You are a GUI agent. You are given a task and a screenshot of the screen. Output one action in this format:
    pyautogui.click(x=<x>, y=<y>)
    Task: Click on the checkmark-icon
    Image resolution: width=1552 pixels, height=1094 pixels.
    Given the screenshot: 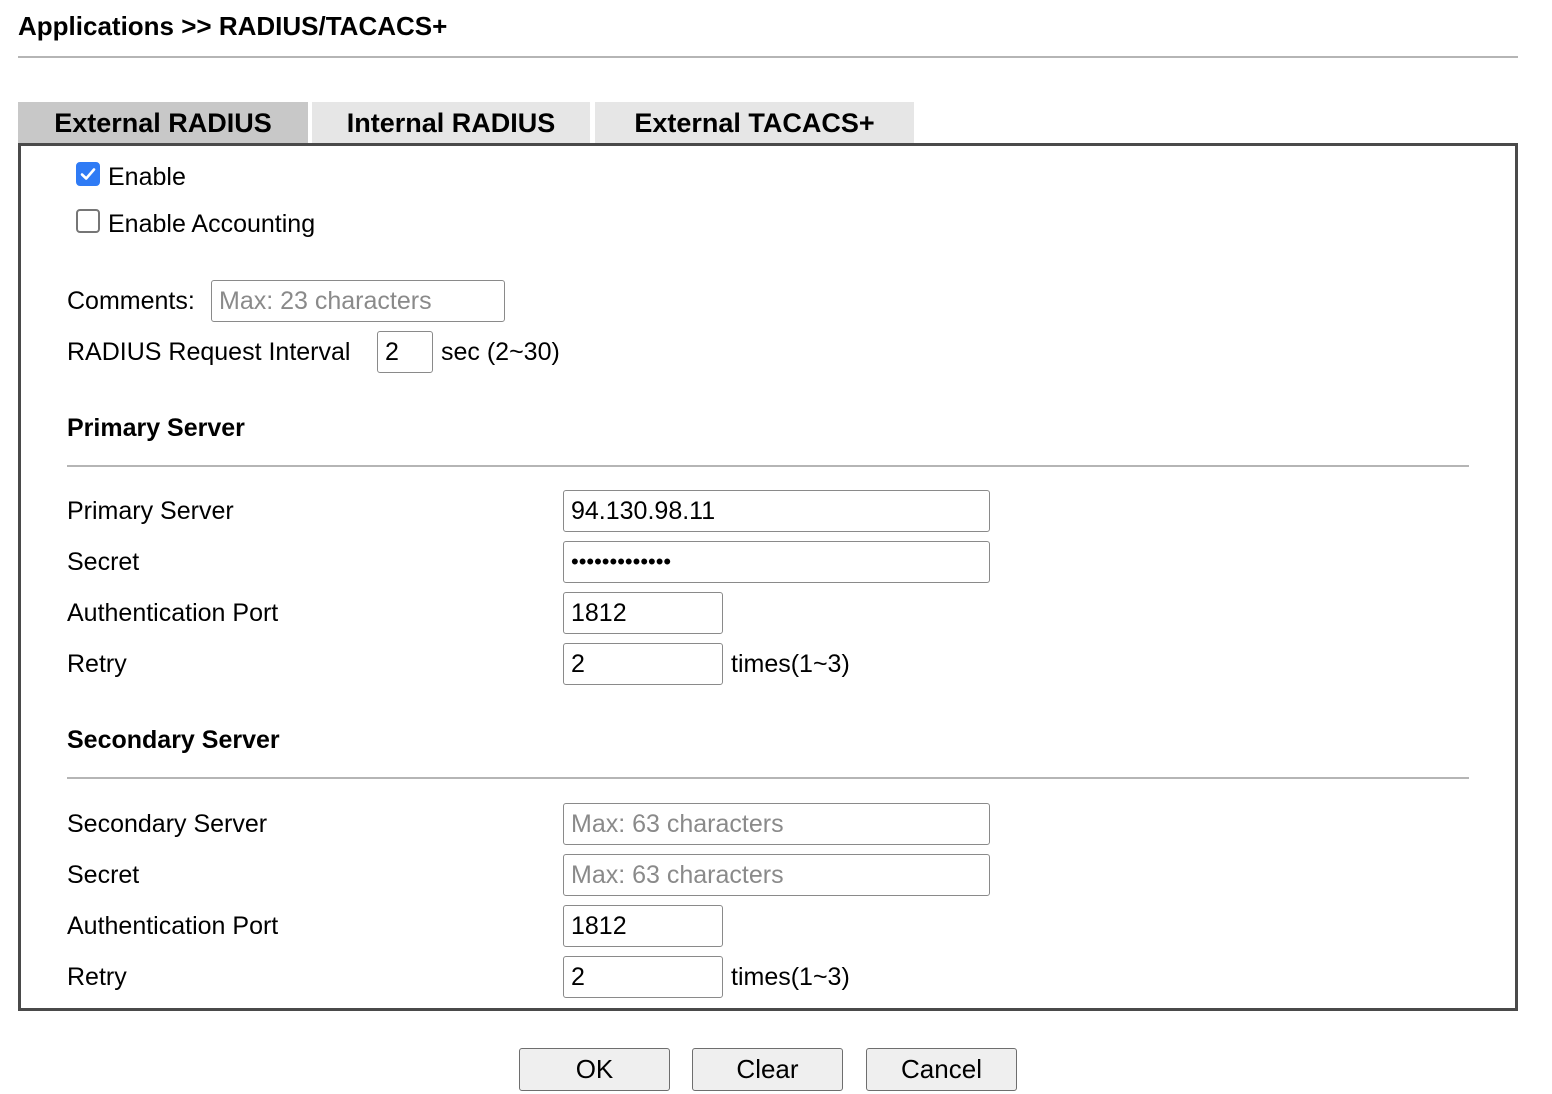 What is the action you would take?
    pyautogui.click(x=88, y=174)
    